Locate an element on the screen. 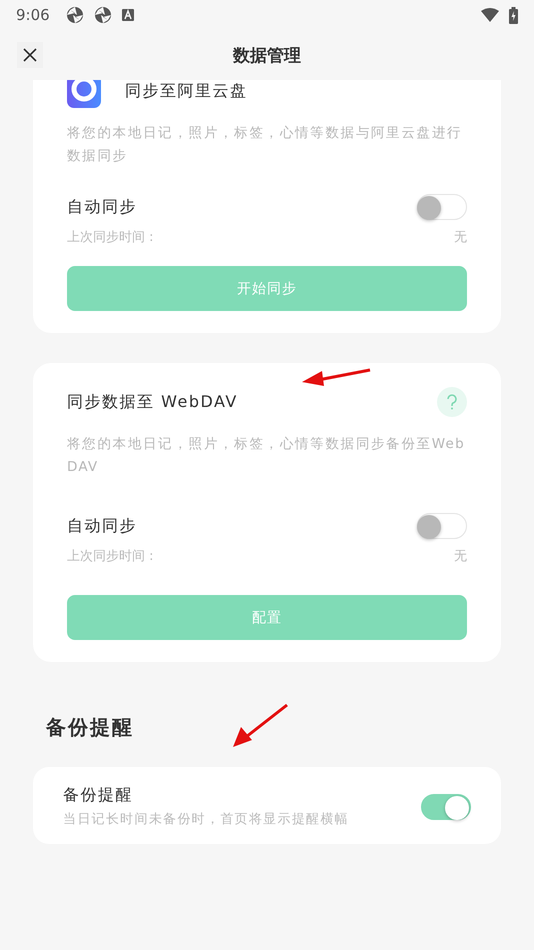  sync-button: 开始同步 is located at coordinates (267, 288).